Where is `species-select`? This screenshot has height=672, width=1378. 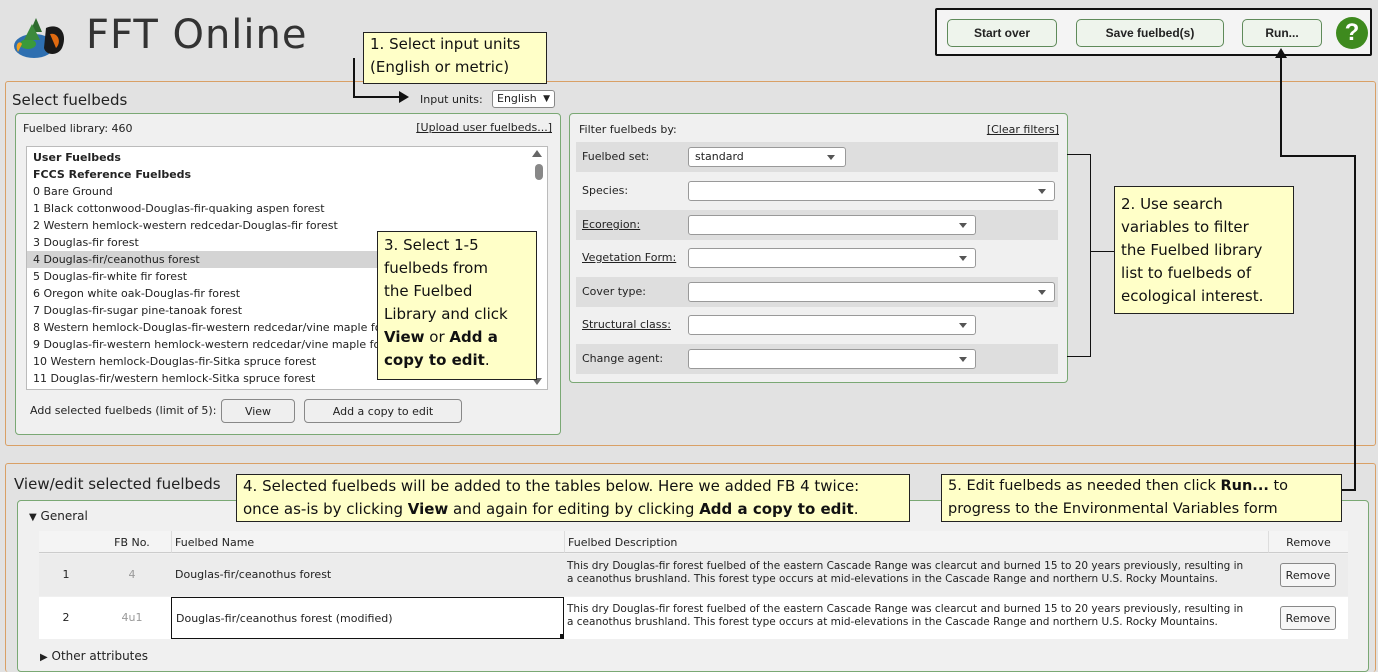 species-select is located at coordinates (871, 191).